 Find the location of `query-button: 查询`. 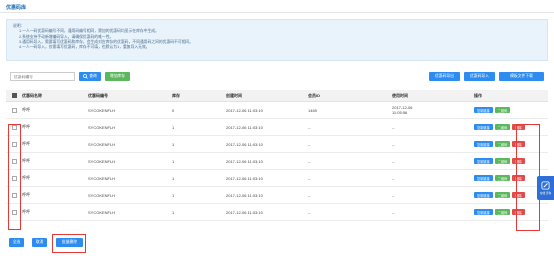

query-button: 查询 is located at coordinates (90, 76).